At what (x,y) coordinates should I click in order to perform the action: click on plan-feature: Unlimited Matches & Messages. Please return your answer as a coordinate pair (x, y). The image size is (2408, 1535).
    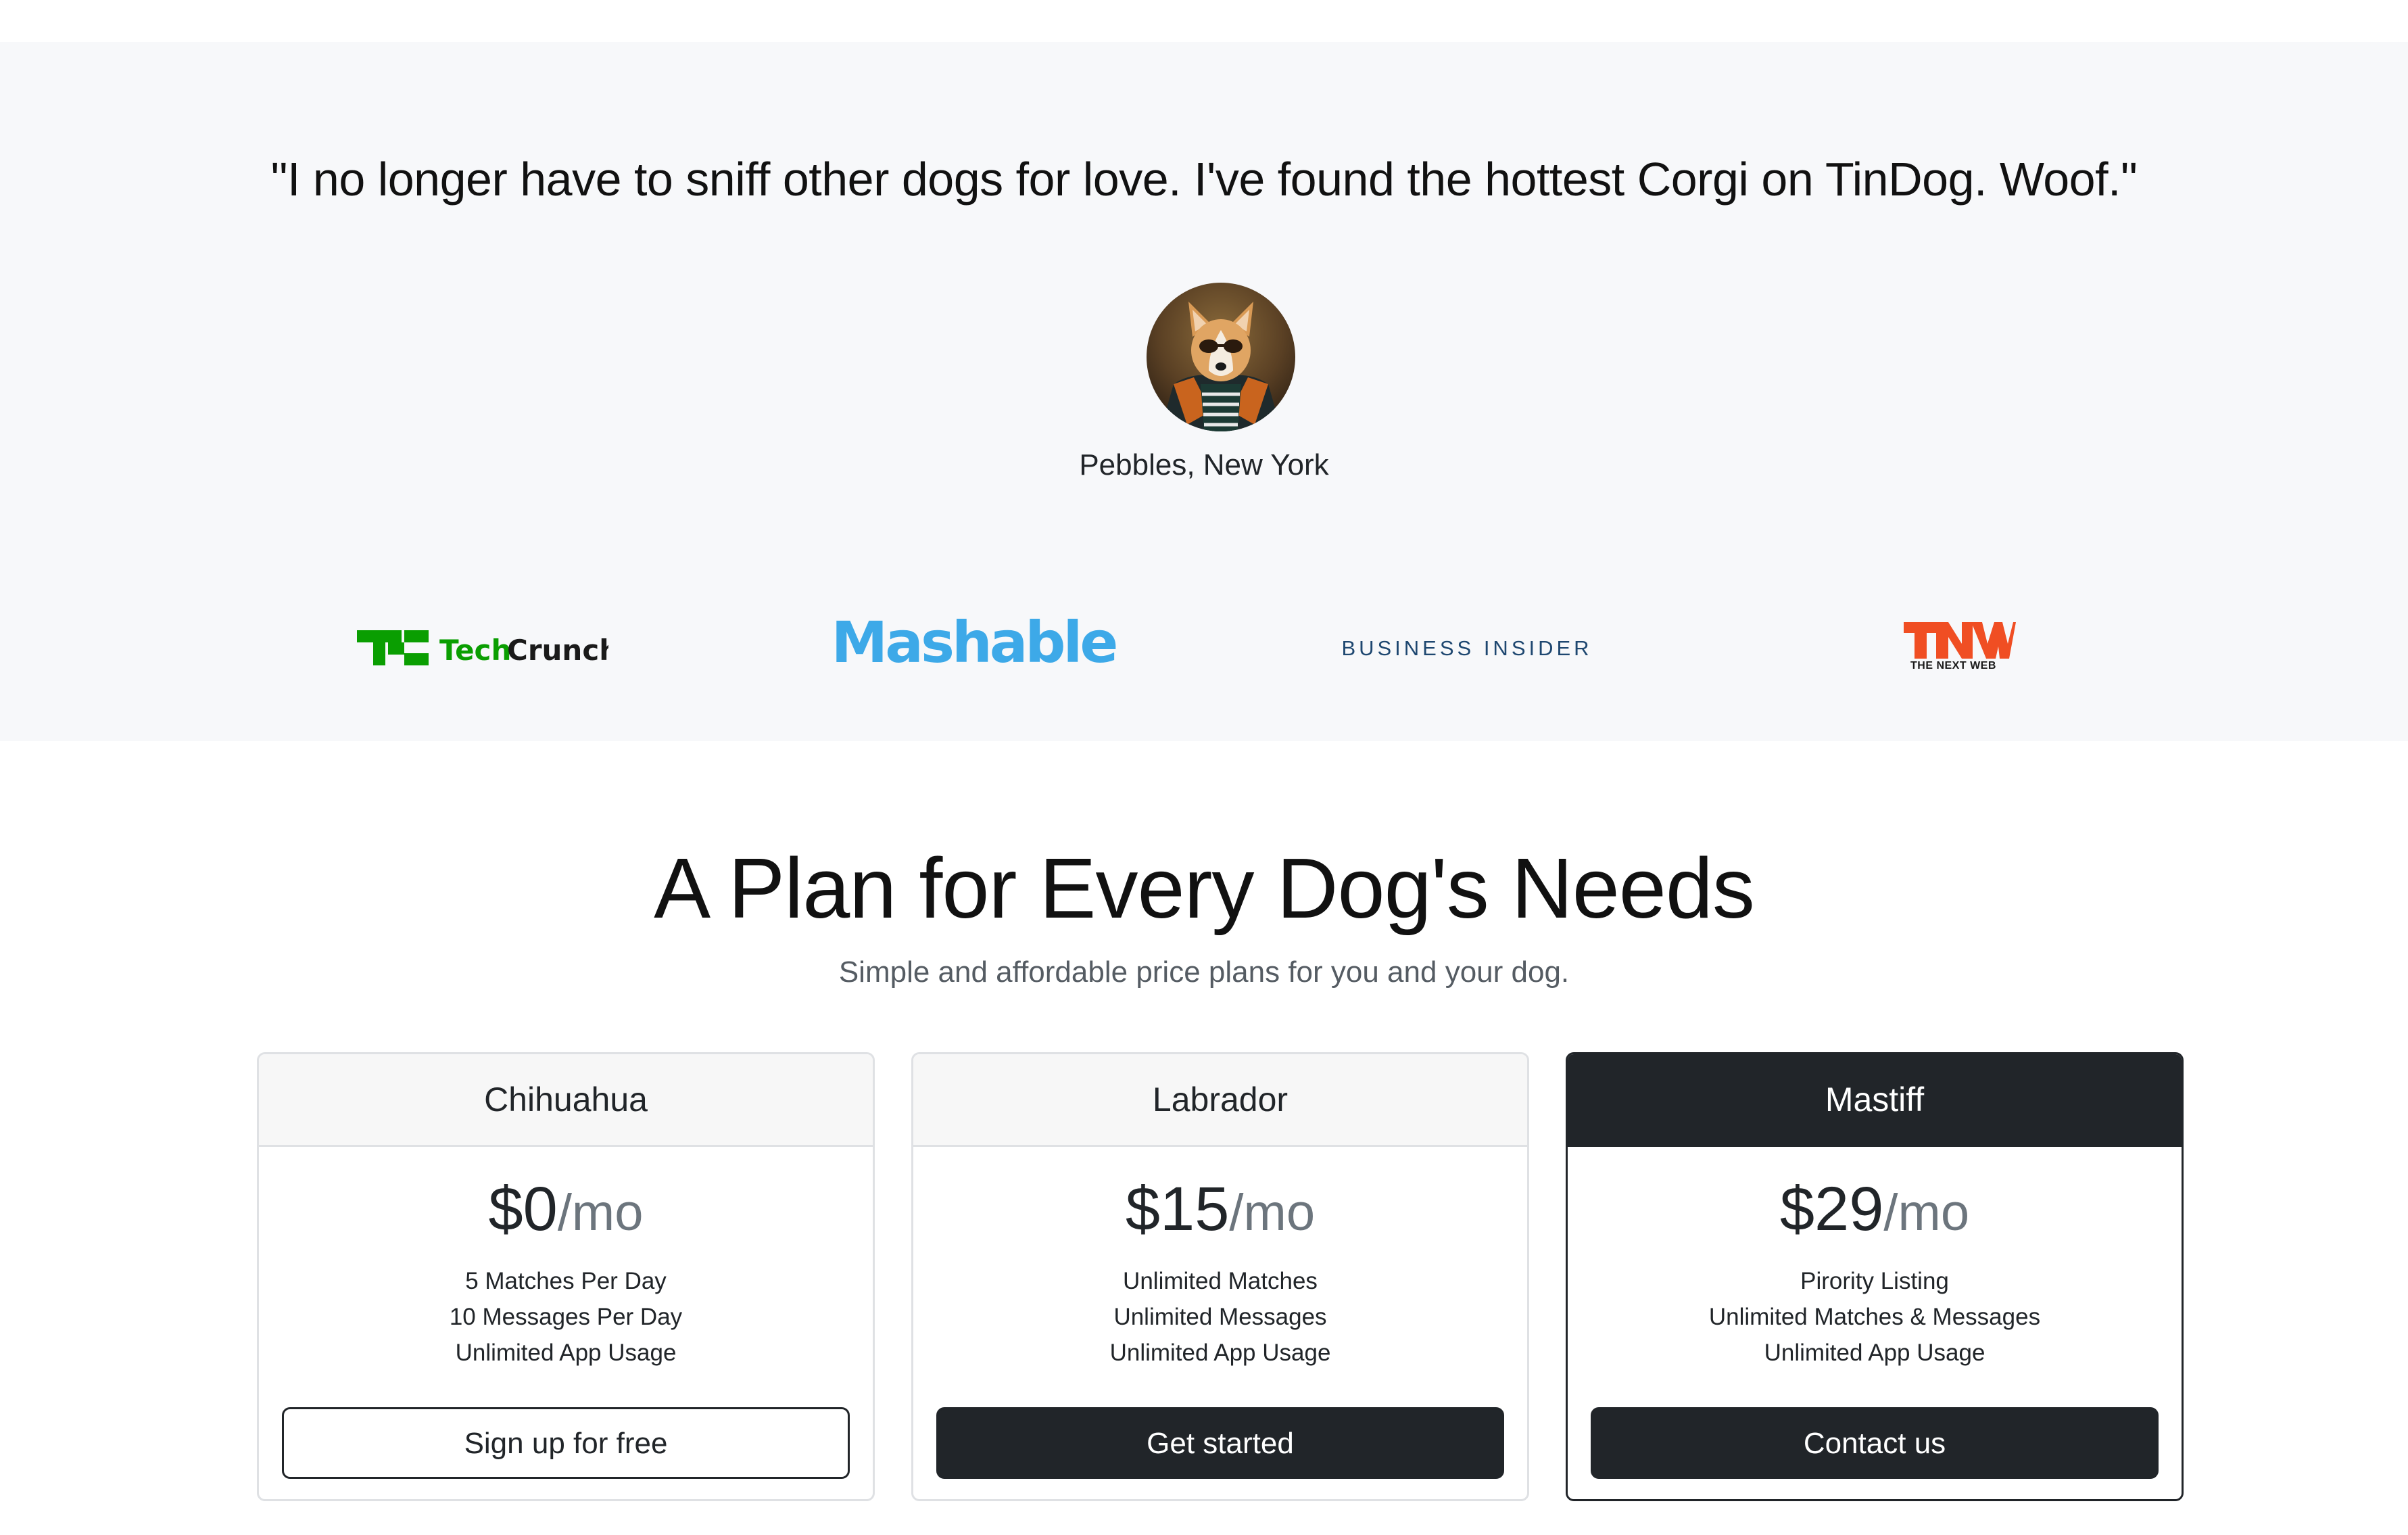
    Looking at the image, I should click on (1874, 1317).